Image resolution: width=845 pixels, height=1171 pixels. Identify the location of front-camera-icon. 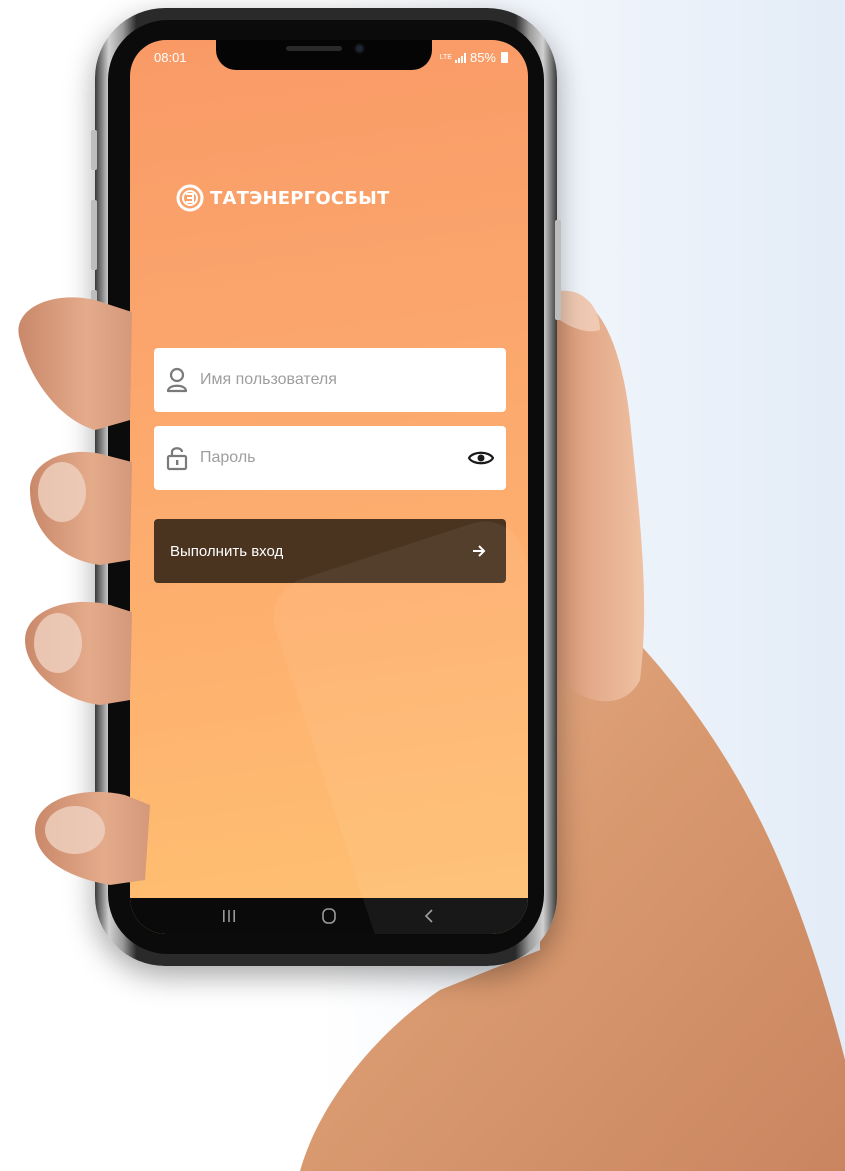
(359, 48).